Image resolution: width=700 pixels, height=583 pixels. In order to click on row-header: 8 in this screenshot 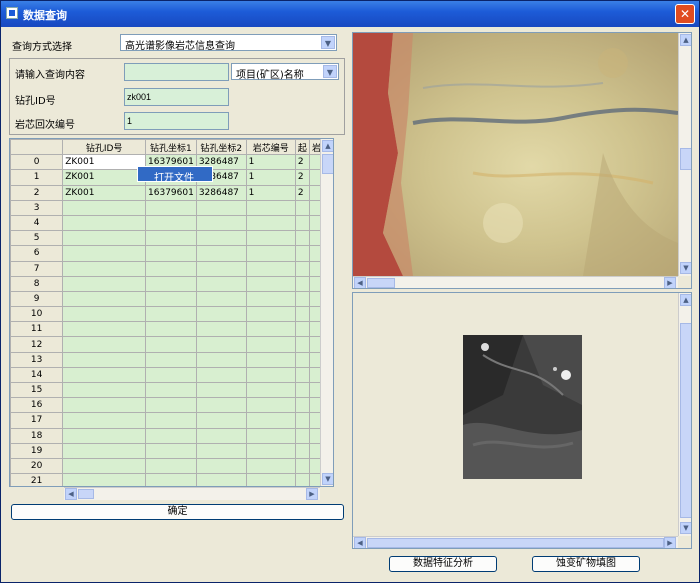, I will do `click(37, 283)`.